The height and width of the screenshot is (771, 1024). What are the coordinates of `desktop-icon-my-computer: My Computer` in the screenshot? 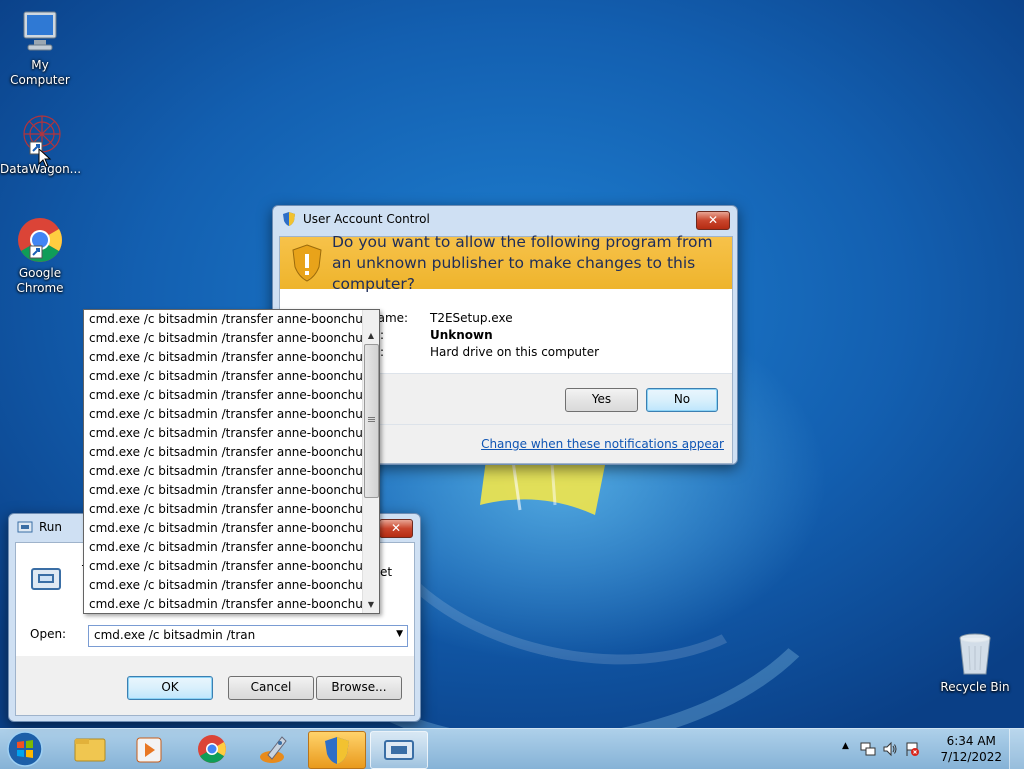 It's located at (40, 48).